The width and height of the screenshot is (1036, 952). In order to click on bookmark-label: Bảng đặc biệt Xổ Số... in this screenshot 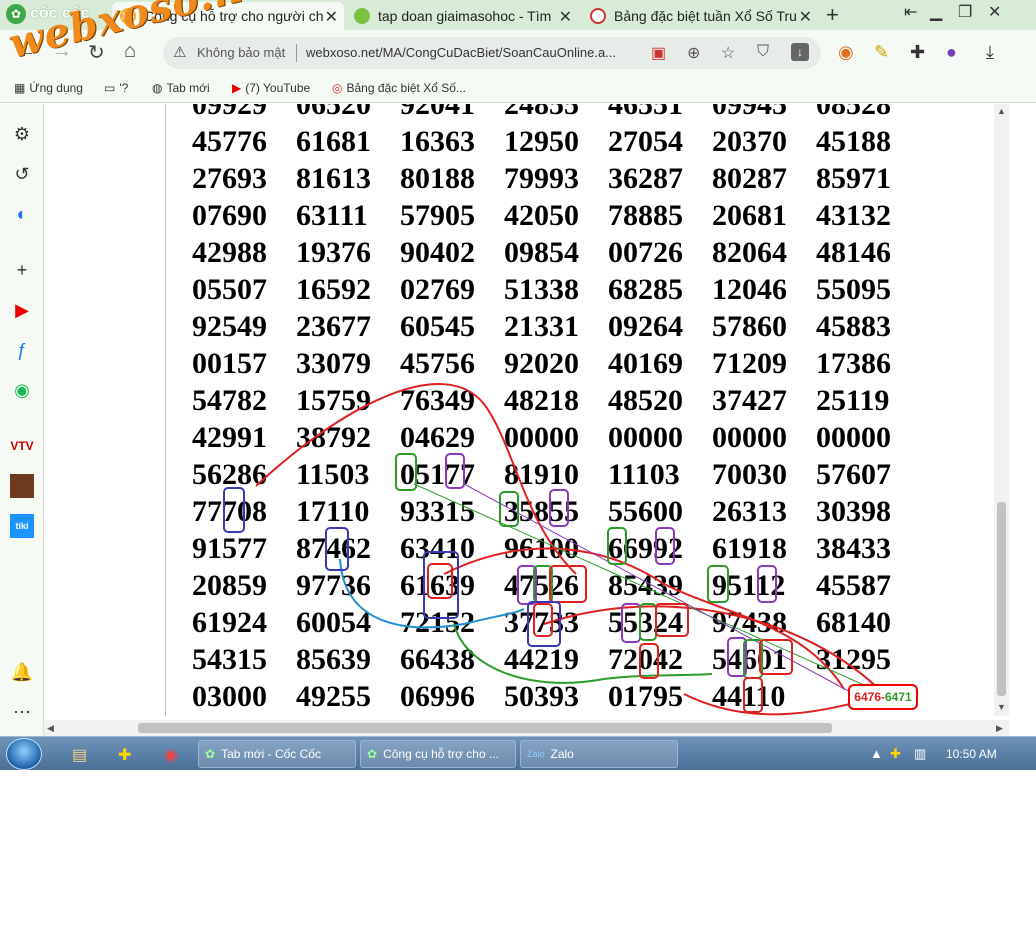, I will do `click(406, 88)`.